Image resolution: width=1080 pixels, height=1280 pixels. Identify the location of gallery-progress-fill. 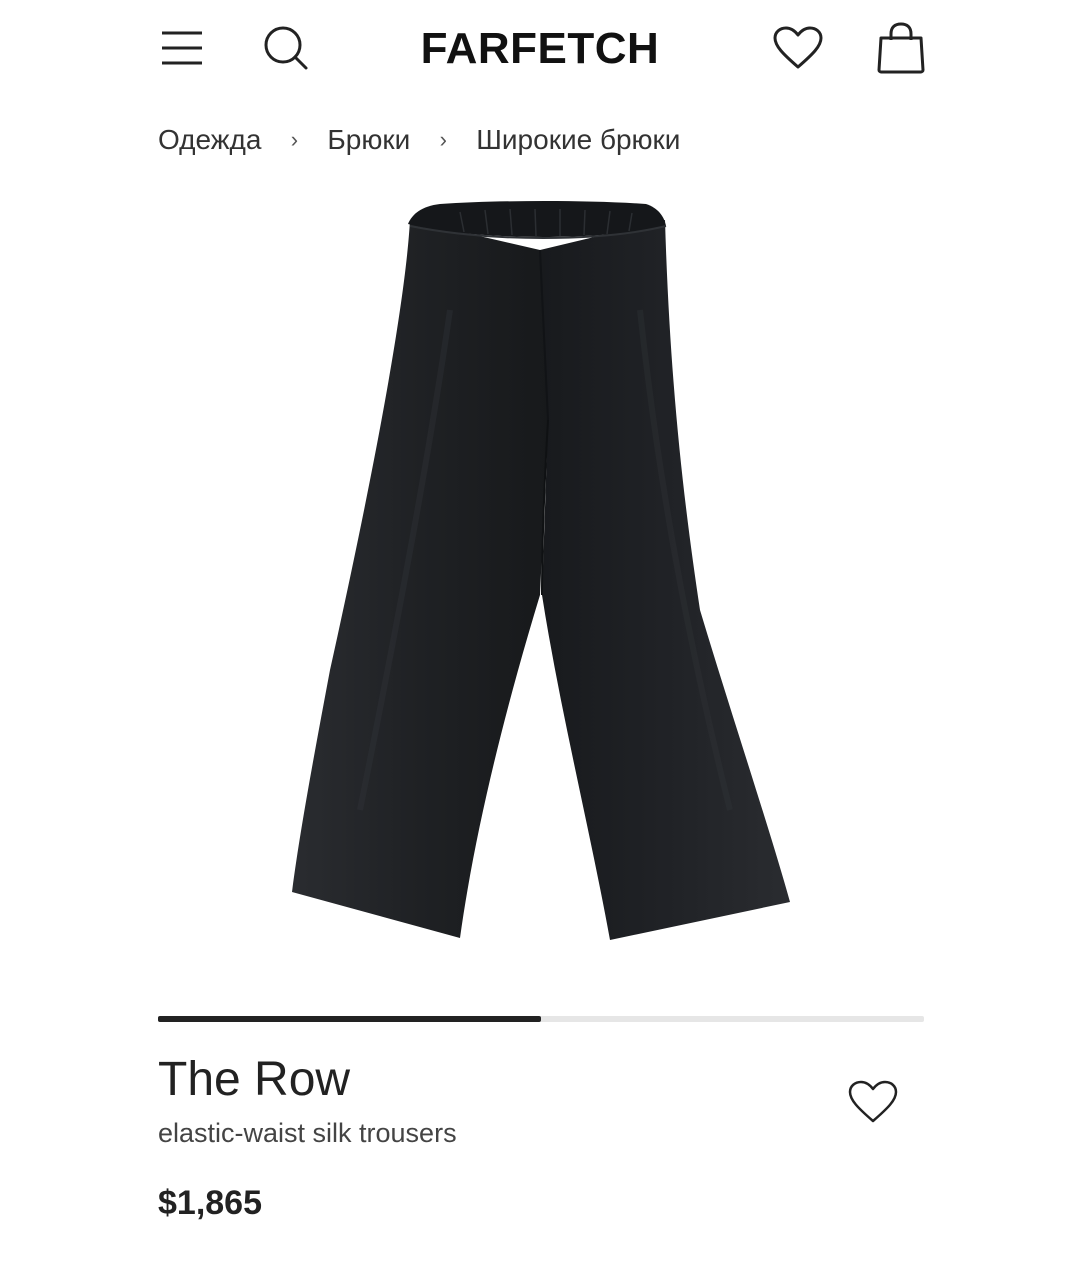
(349, 1019).